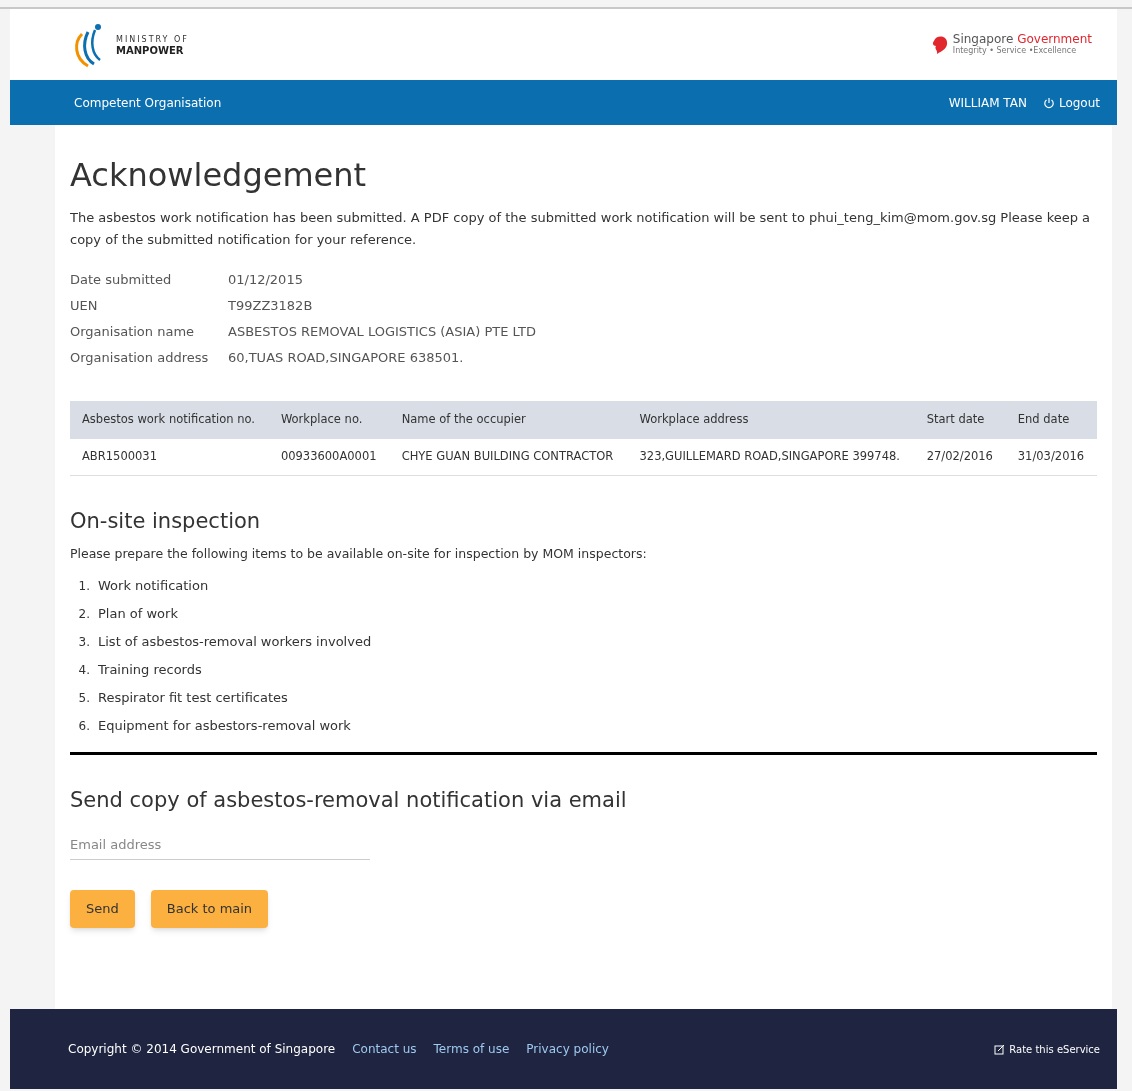  Describe the element at coordinates (1071, 102) in the screenshot. I see `logout-link: Logout` at that location.